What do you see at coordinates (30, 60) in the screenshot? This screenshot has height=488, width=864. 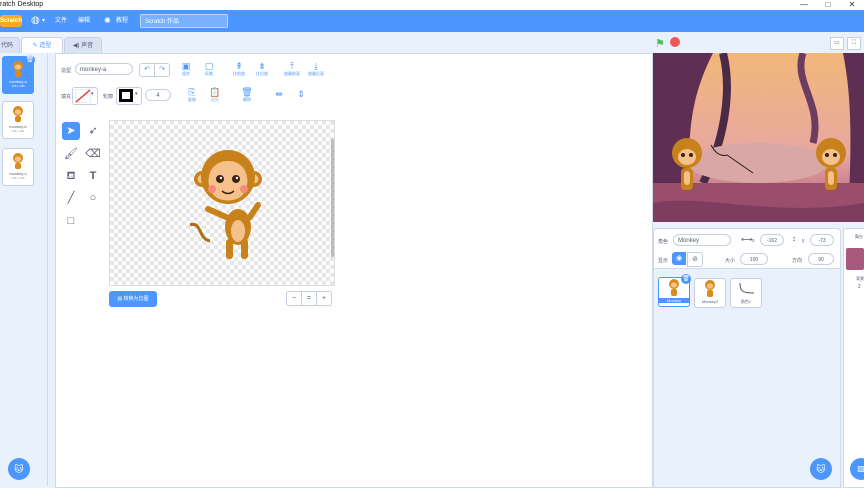 I see `delete-costume-icon: 🗑` at bounding box center [30, 60].